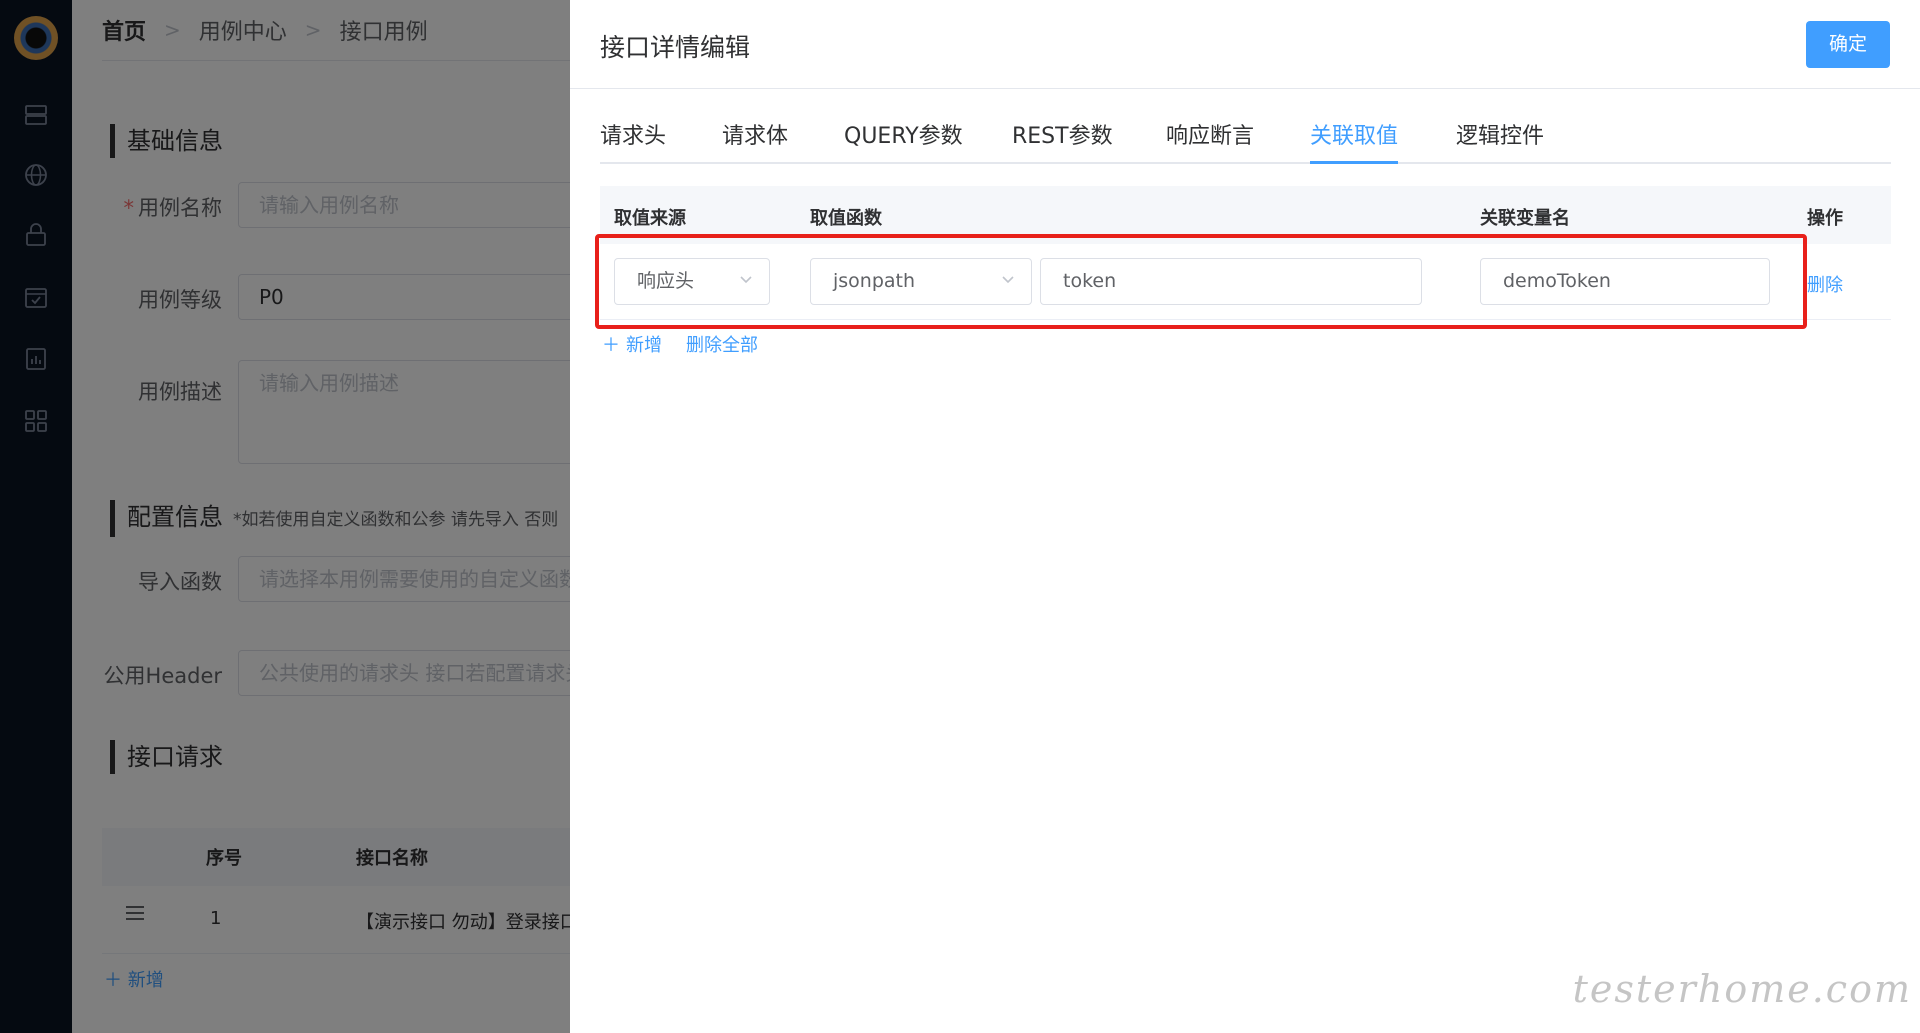  Describe the element at coordinates (1825, 218) in the screenshot. I see `col-op: 操作` at that location.